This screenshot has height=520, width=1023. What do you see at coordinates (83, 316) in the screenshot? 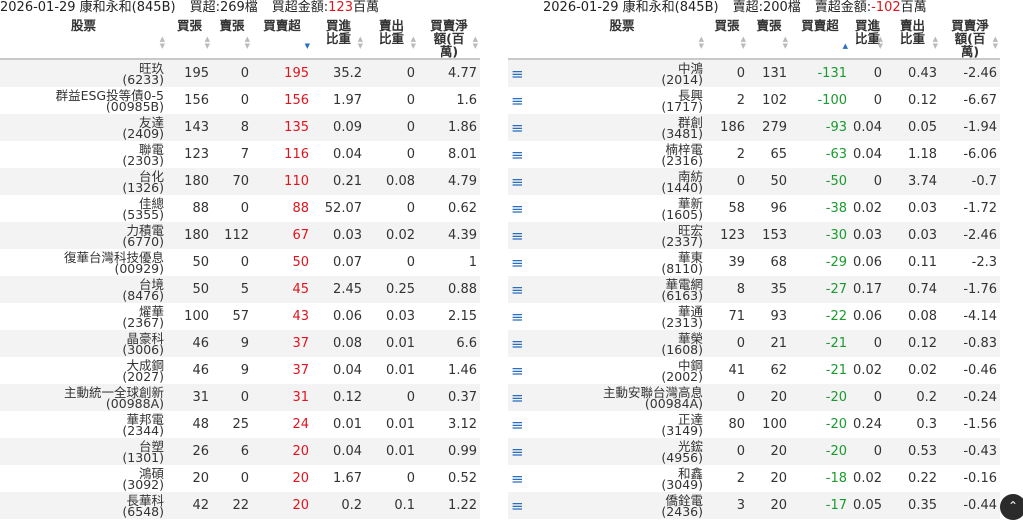
I see `stock-cell: 燿華 (2367)` at bounding box center [83, 316].